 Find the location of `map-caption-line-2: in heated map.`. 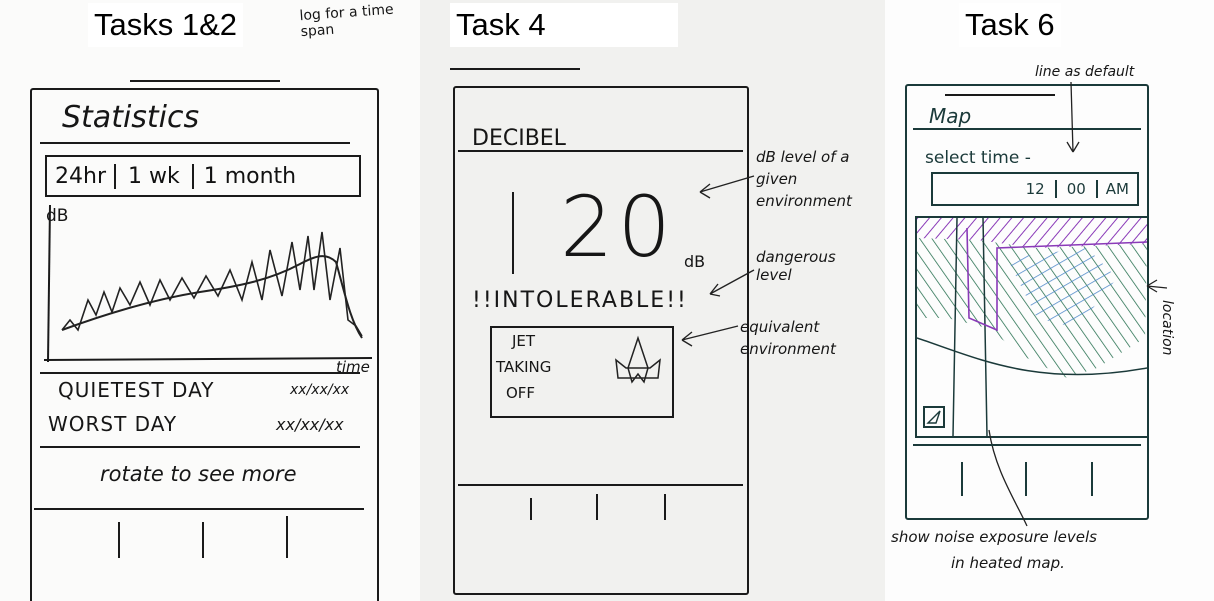

map-caption-line-2: in heated map. is located at coordinates (1008, 563).